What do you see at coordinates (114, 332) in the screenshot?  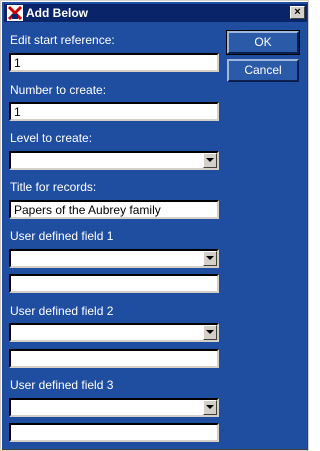 I see `user-field-2-dropdown` at bounding box center [114, 332].